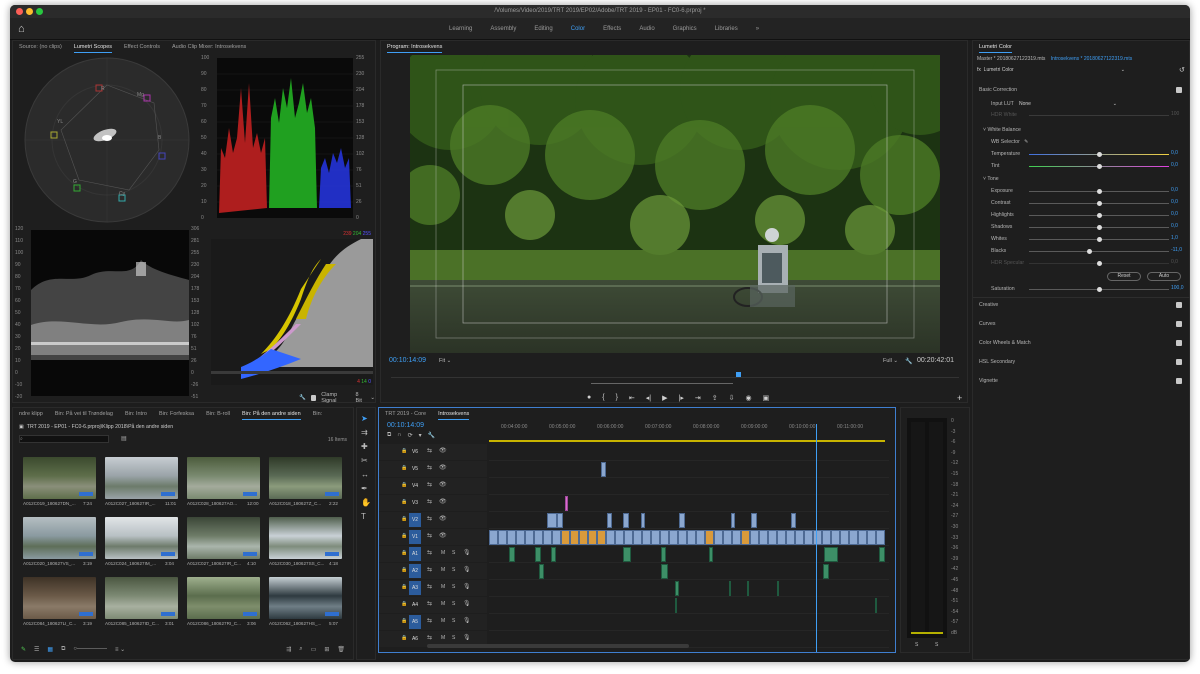  I want to click on color-wheels-checkbox, so click(1179, 343).